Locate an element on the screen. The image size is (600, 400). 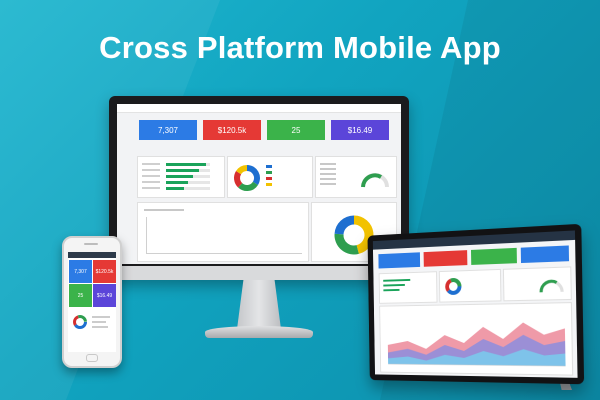
phone-speaker is located at coordinates (91, 244).